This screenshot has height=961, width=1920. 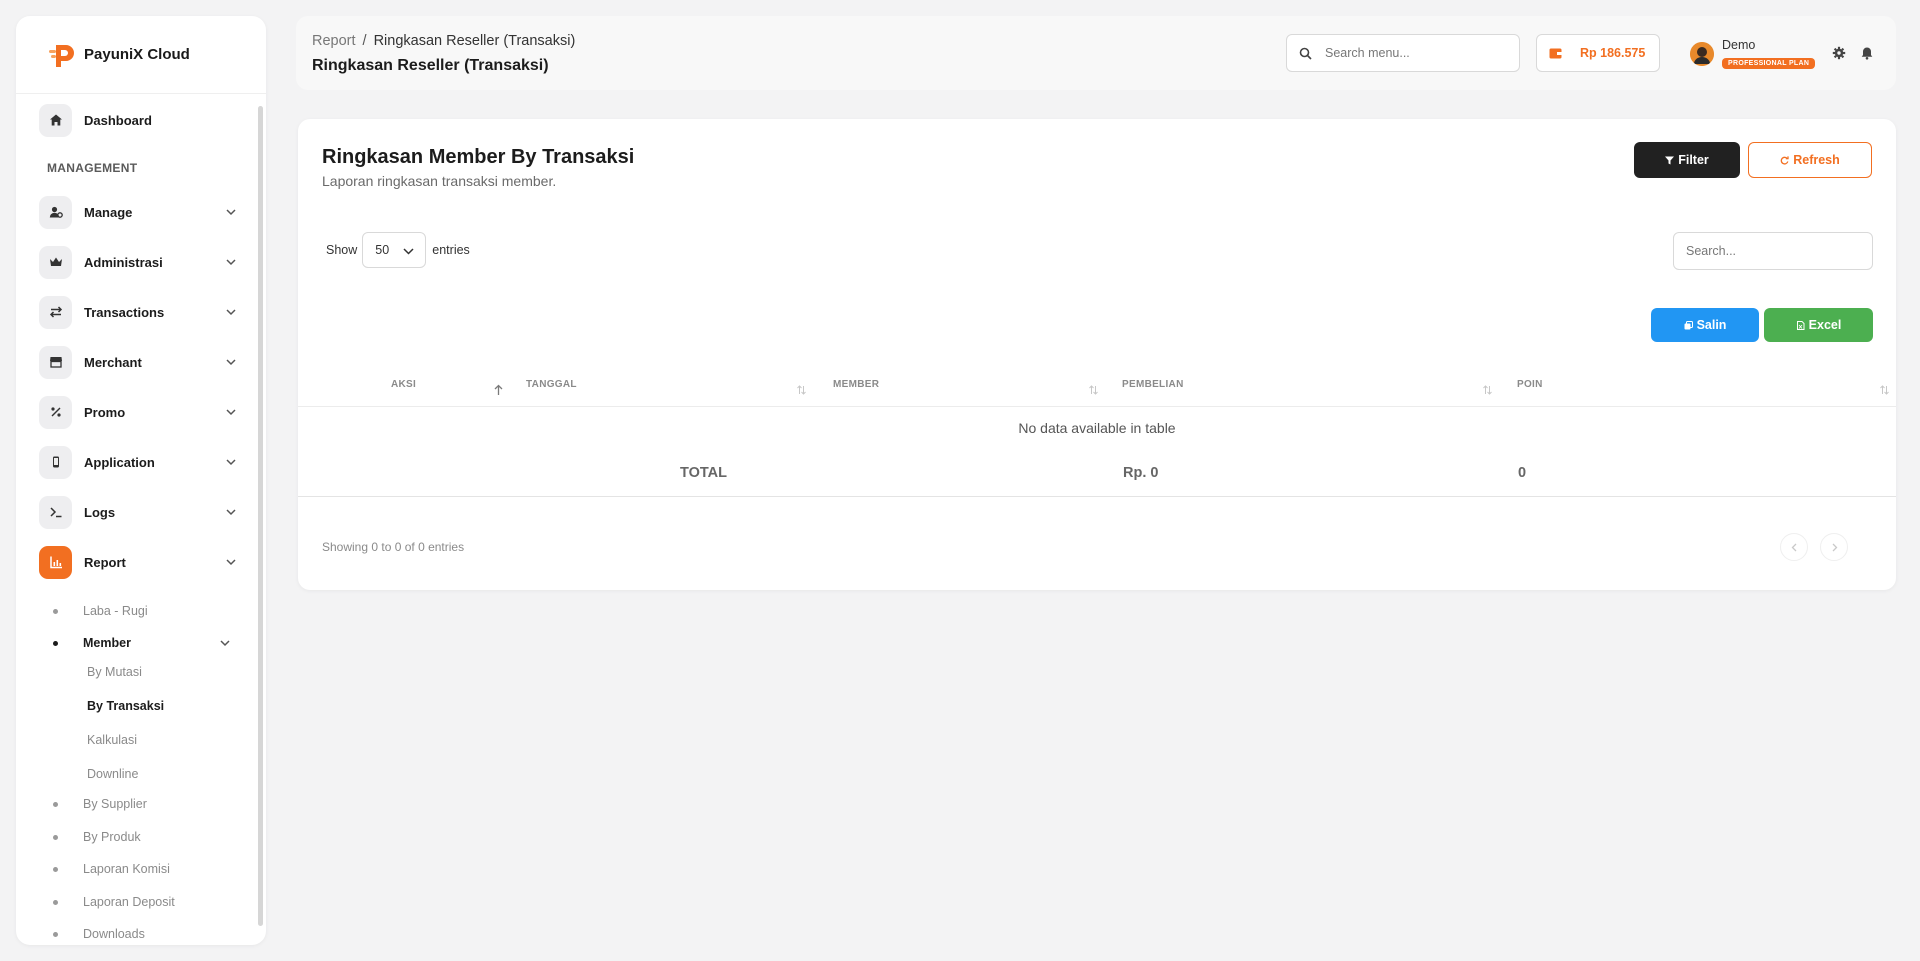 What do you see at coordinates (139, 412) in the screenshot?
I see `sidebar-item-promo: Promo` at bounding box center [139, 412].